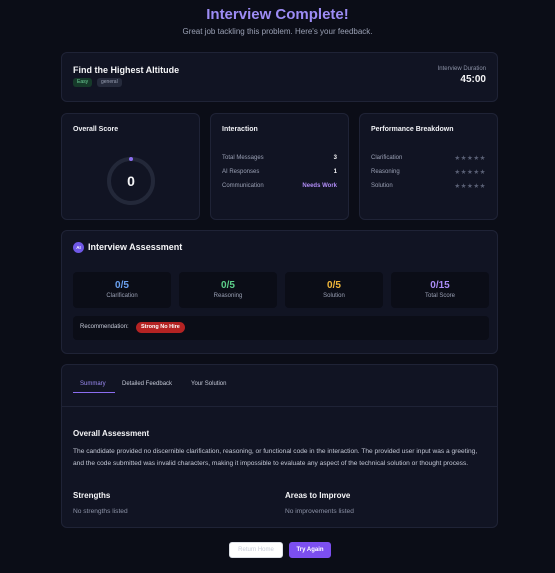 The image size is (555, 573). What do you see at coordinates (319, 186) in the screenshot?
I see `communication-status: Needs Work` at bounding box center [319, 186].